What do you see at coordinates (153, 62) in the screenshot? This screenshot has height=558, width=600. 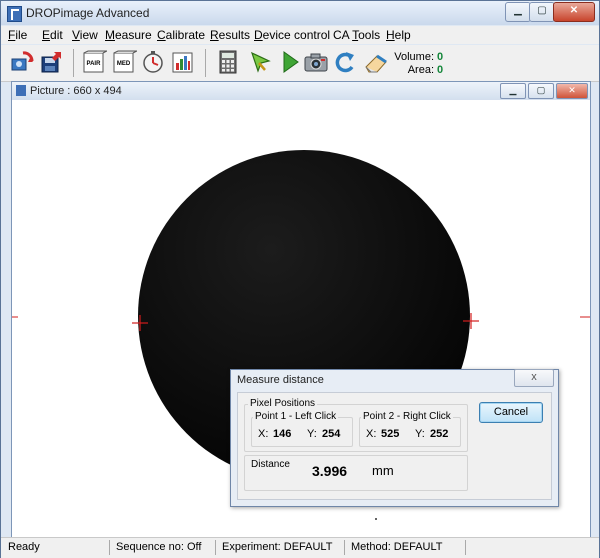 I see `timer-icon` at bounding box center [153, 62].